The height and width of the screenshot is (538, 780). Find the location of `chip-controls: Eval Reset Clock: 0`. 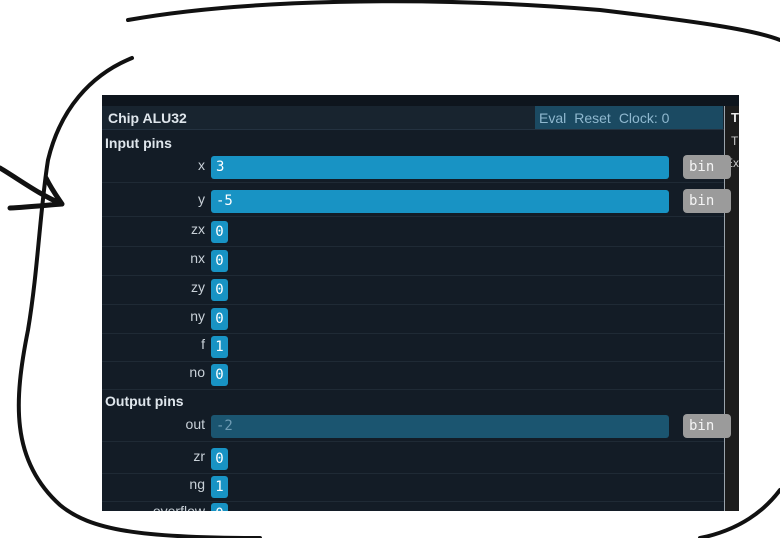

chip-controls: Eval Reset Clock: 0 is located at coordinates (629, 117).